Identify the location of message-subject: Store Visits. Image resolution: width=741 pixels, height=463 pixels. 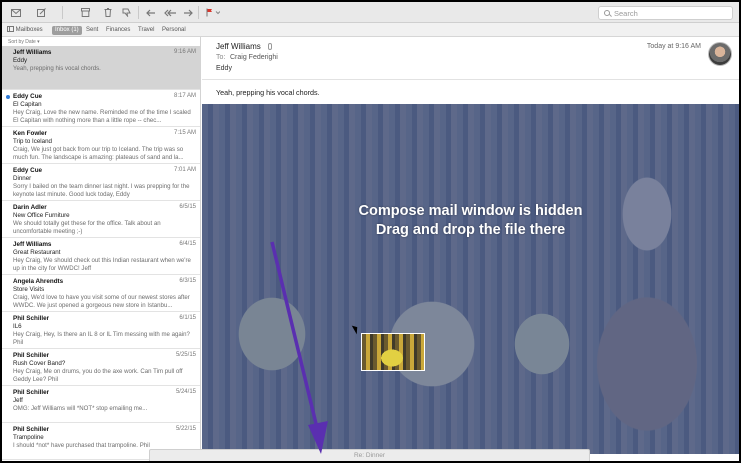
(29, 289).